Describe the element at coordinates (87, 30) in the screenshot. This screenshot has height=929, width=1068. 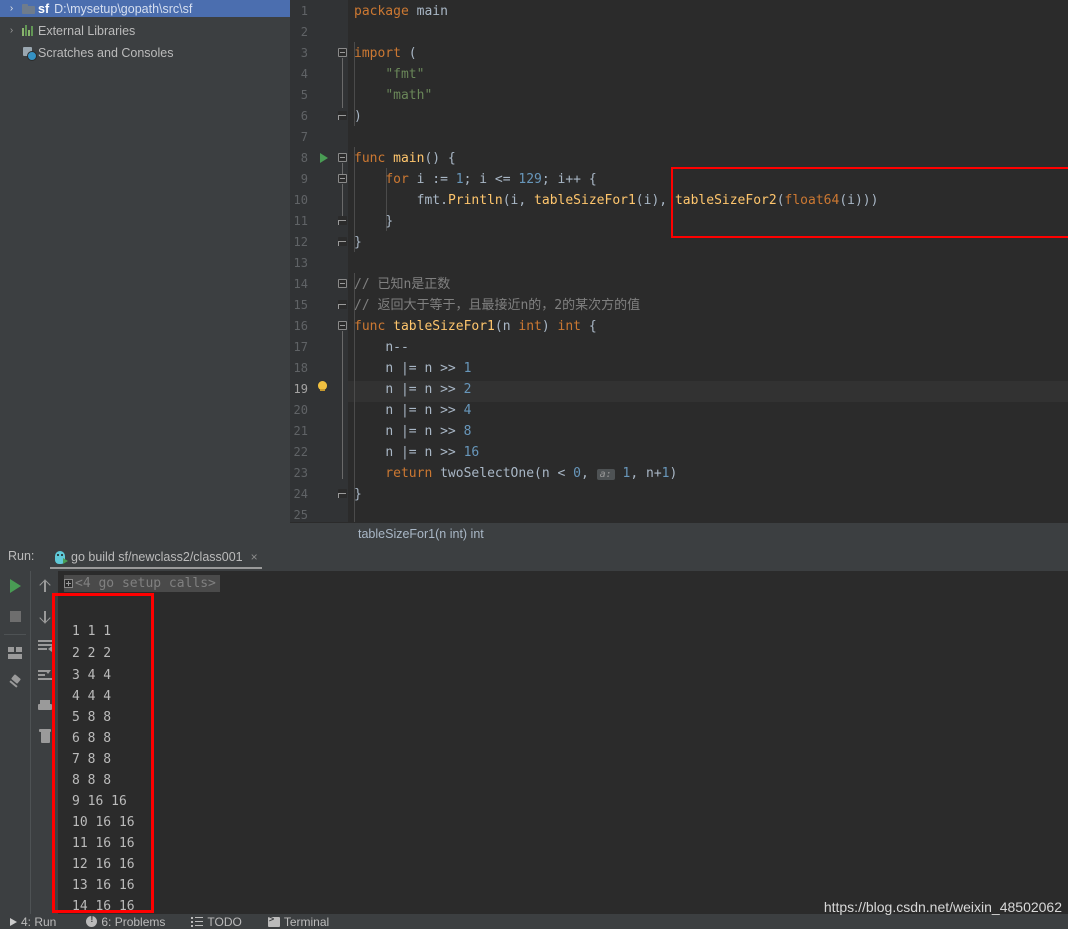
I see `sidebar-item-label: External Libraries` at that location.